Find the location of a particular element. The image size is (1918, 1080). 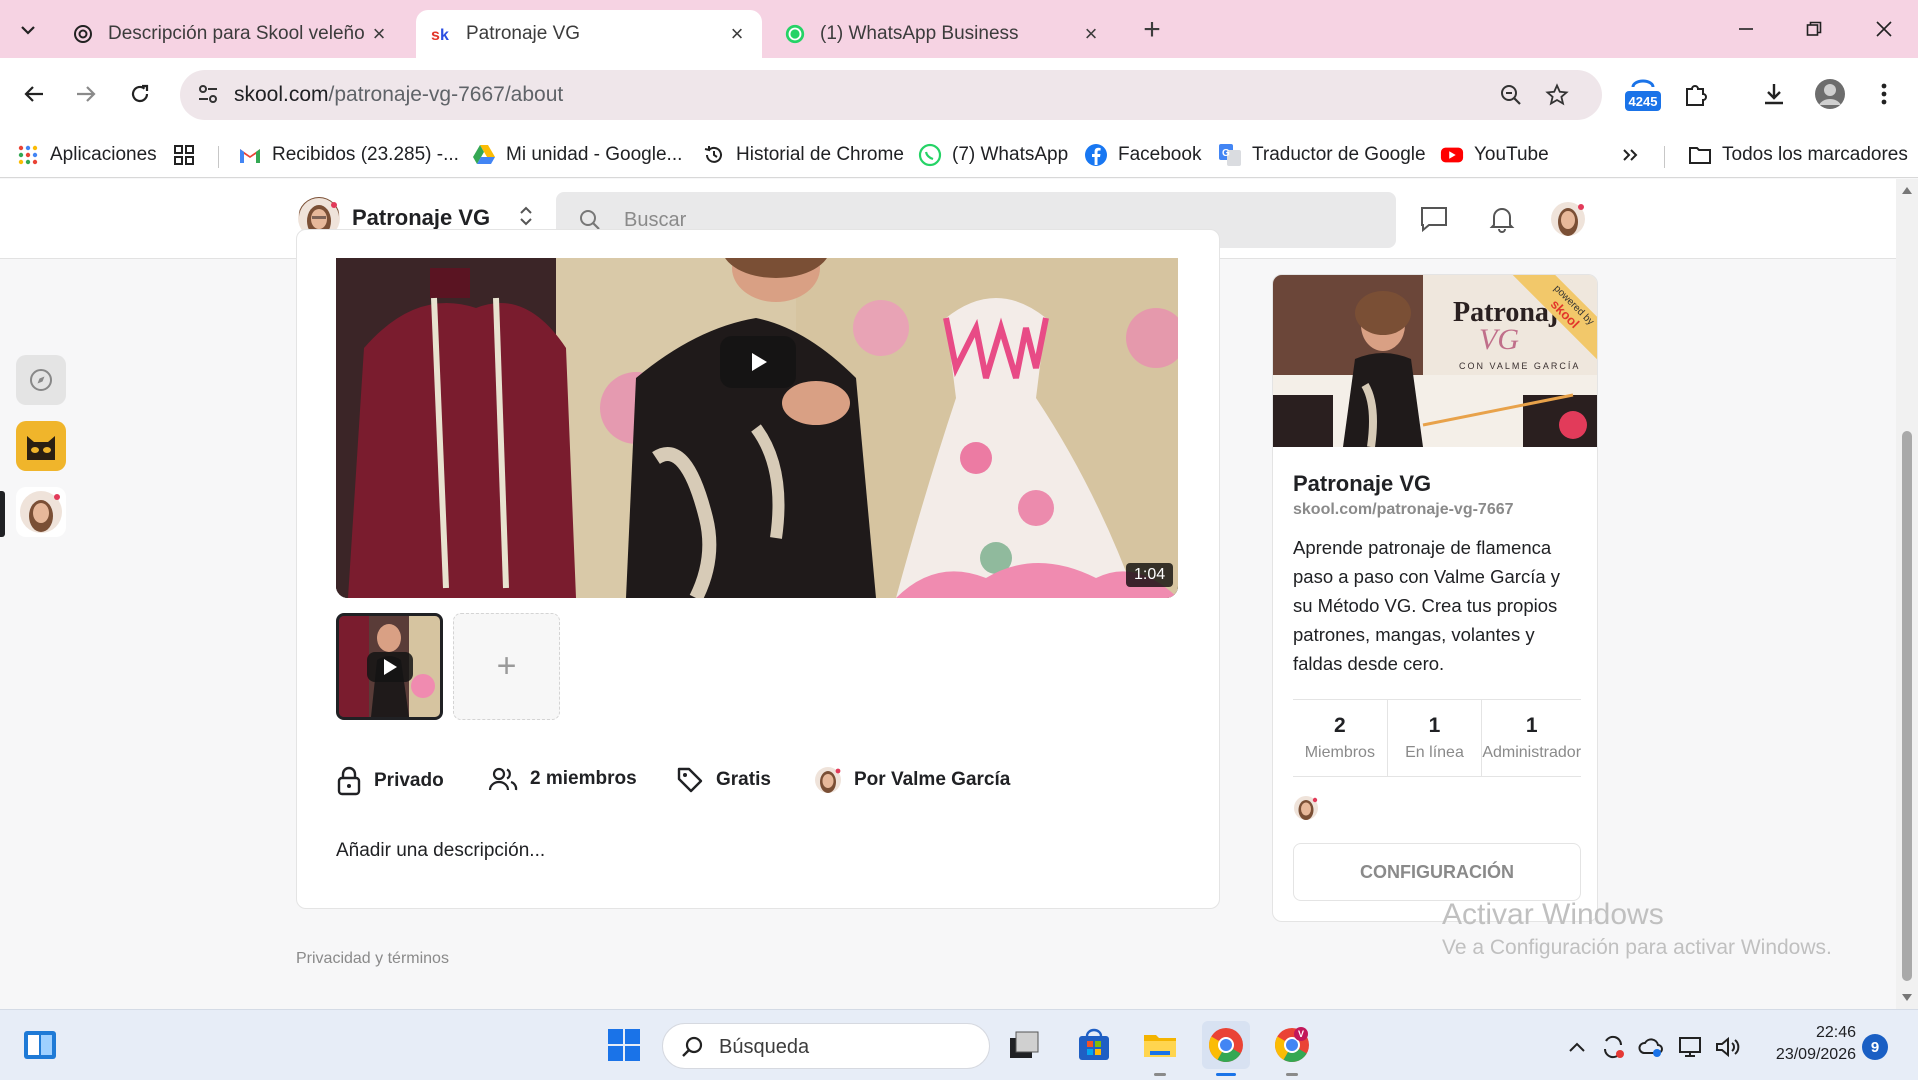

stat-online: 1 En línea is located at coordinates (1434, 738).